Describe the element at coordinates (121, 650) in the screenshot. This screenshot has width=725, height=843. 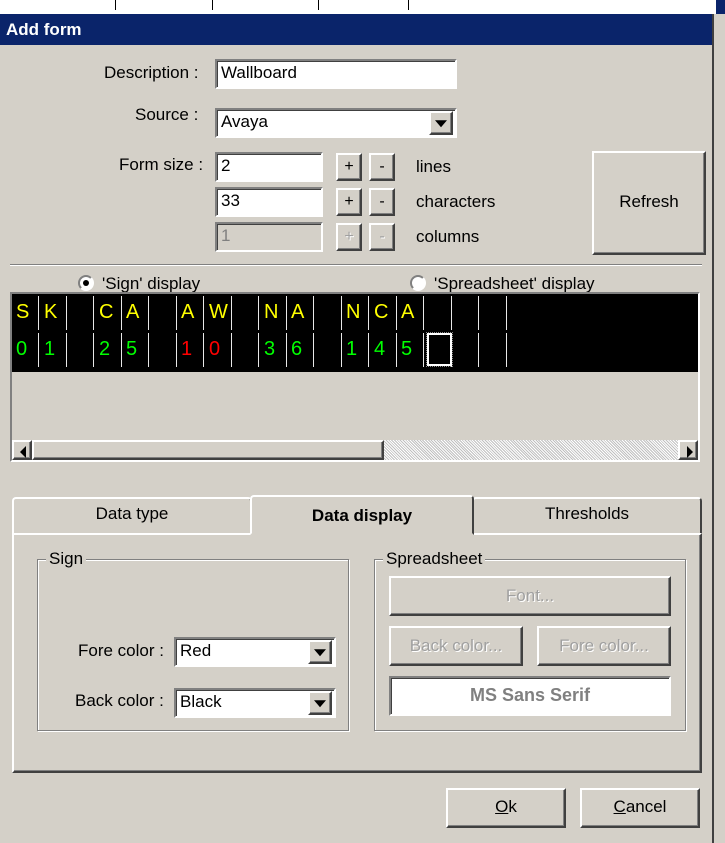
I see `fore-color-label: Fore color :` at that location.